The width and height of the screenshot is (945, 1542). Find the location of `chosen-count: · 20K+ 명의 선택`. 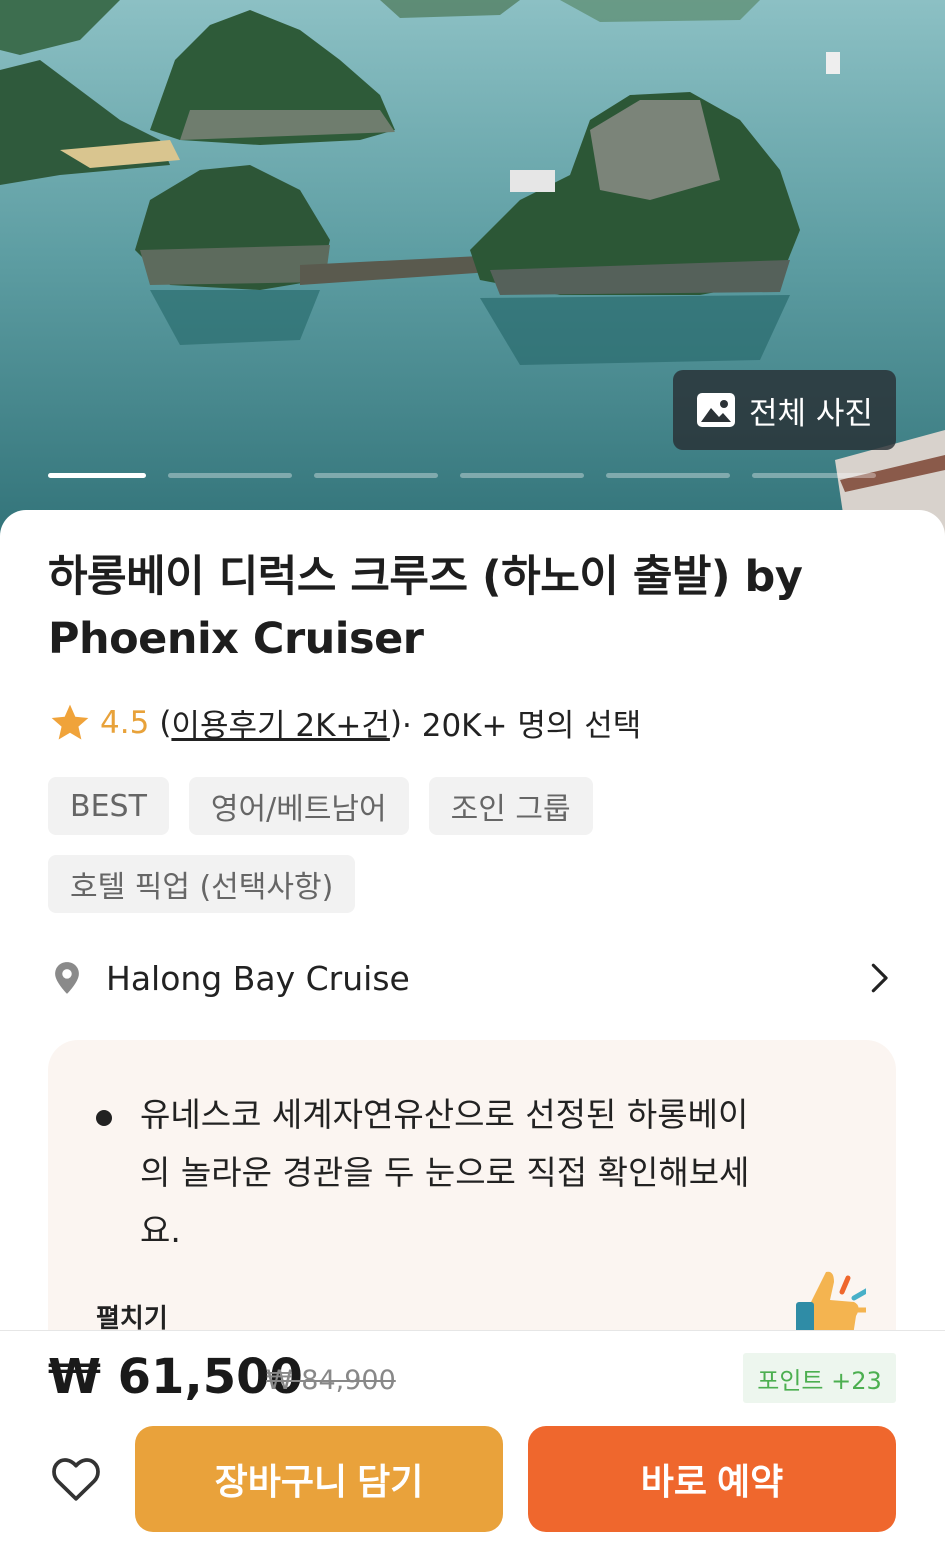

chosen-count: · 20K+ 명의 선택 is located at coordinates (522, 726).